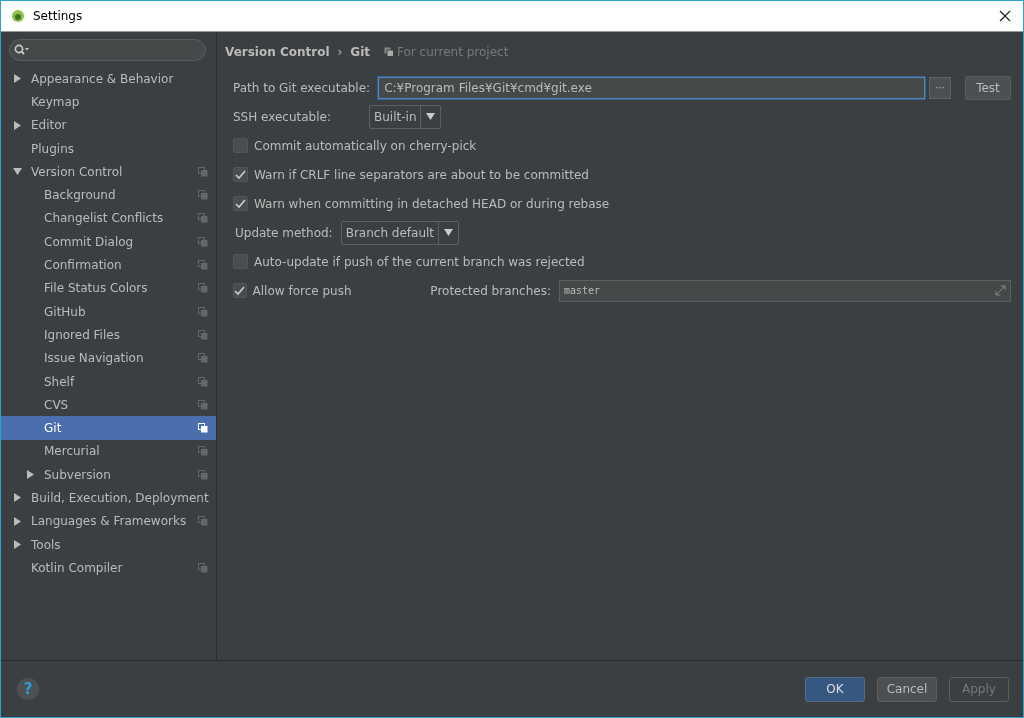 The image size is (1024, 718). Describe the element at coordinates (988, 87) in the screenshot. I see `test-button: Test` at that location.